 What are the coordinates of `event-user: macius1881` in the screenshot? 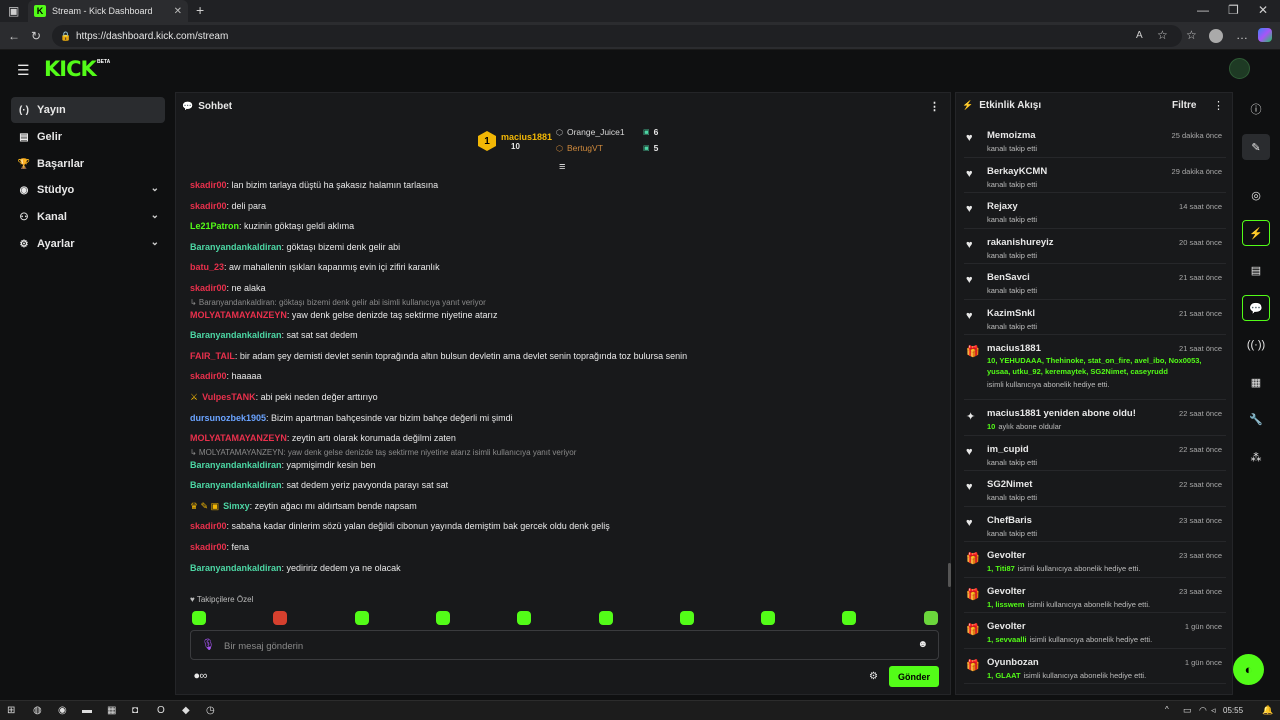 It's located at (1014, 348).